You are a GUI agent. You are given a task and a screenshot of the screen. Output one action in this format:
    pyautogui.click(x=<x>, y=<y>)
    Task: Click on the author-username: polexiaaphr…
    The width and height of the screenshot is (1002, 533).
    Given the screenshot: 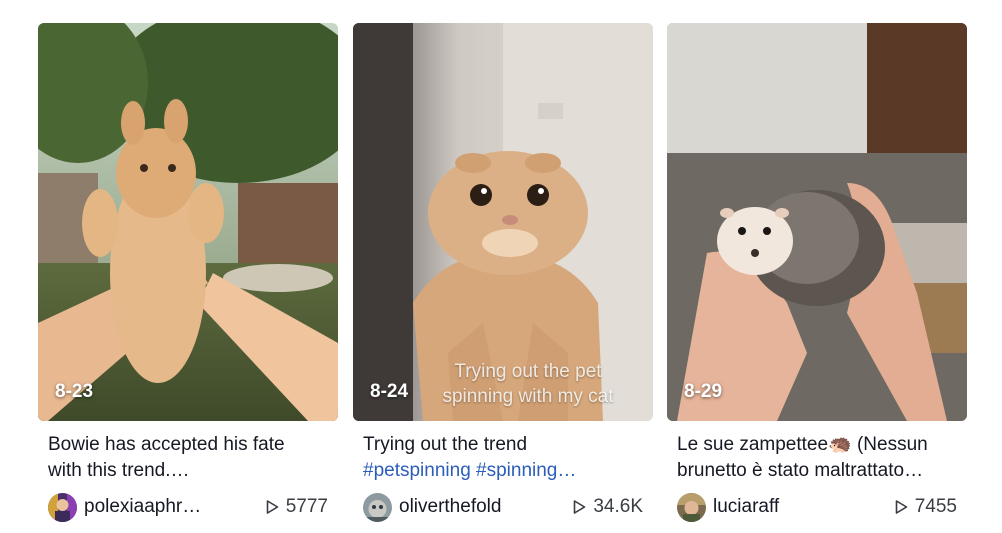 What is the action you would take?
    pyautogui.click(x=170, y=507)
    